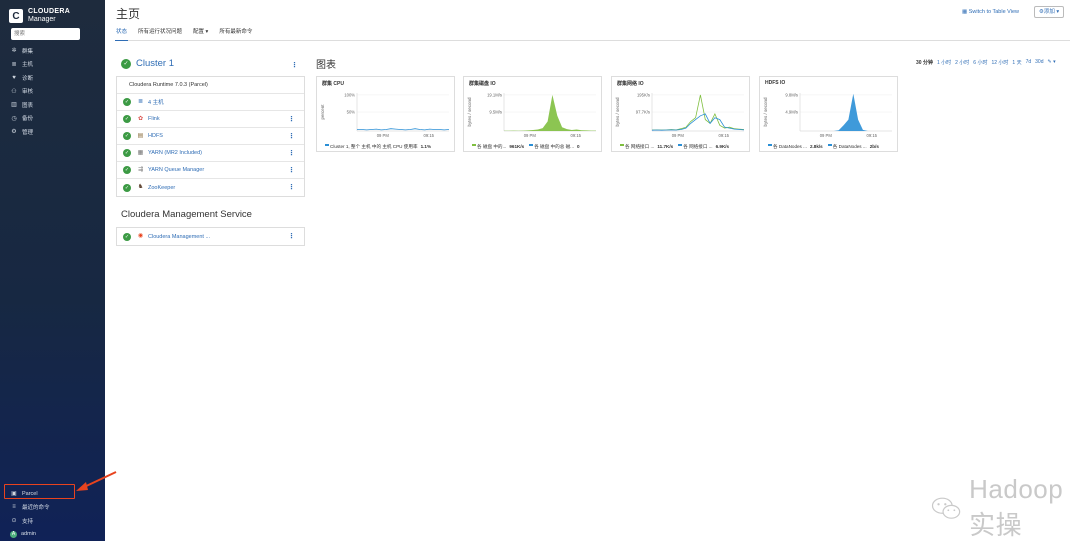 This screenshot has width=1080, height=541. I want to click on y-tick-label: 97.7K/s, so click(643, 112).